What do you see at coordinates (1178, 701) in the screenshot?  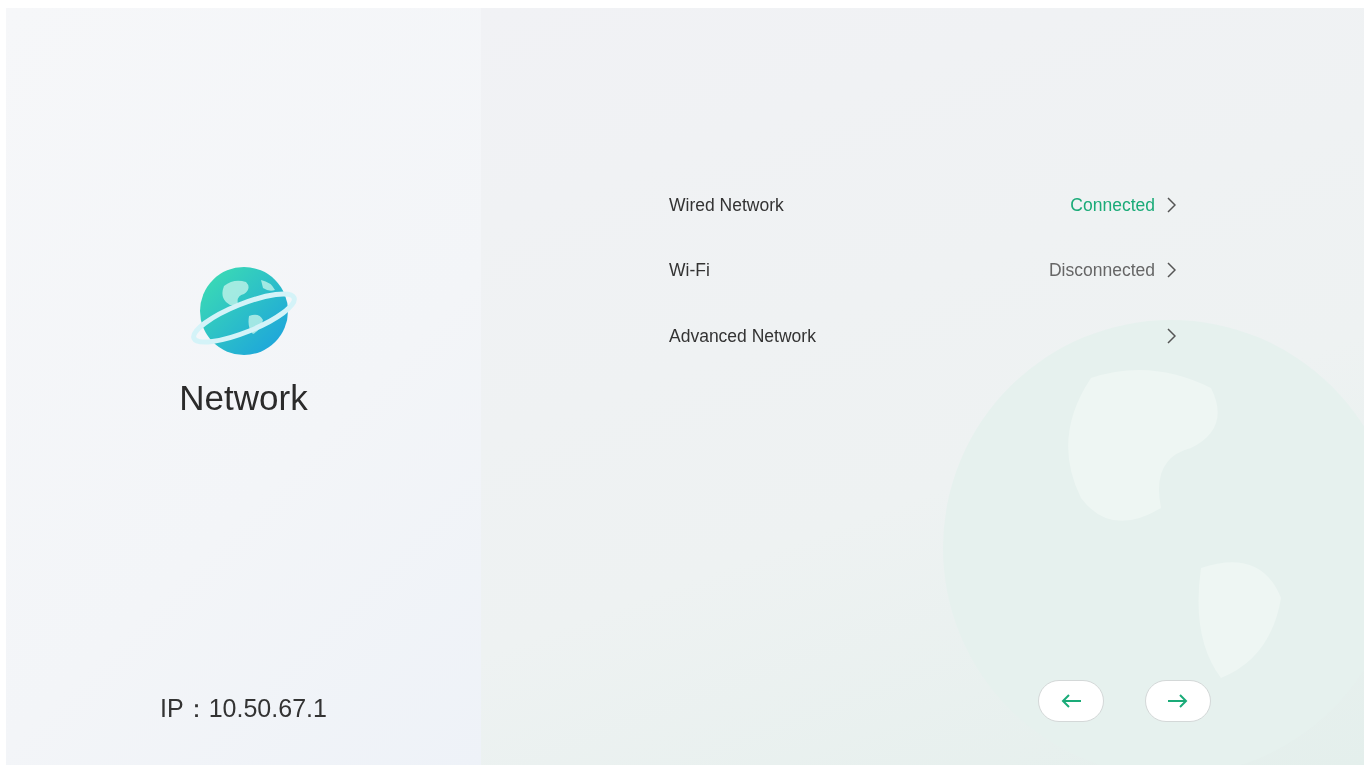 I see `arrow-right-icon` at bounding box center [1178, 701].